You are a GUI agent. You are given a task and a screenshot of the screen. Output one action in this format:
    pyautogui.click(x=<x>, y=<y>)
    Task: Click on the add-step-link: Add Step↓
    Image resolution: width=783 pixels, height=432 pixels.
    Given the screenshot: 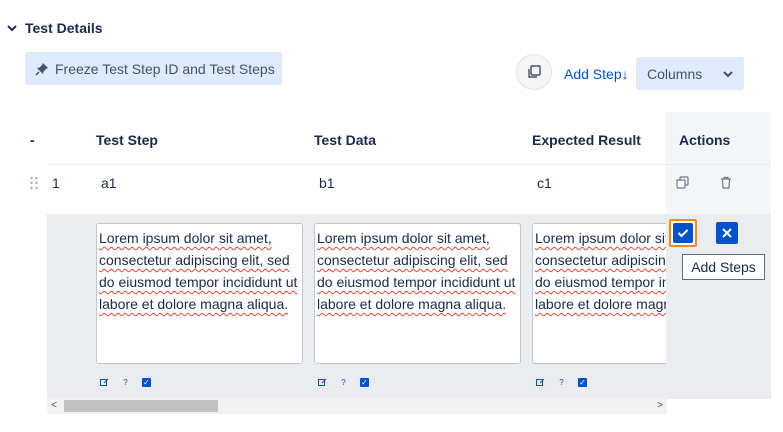 What is the action you would take?
    pyautogui.click(x=596, y=74)
    